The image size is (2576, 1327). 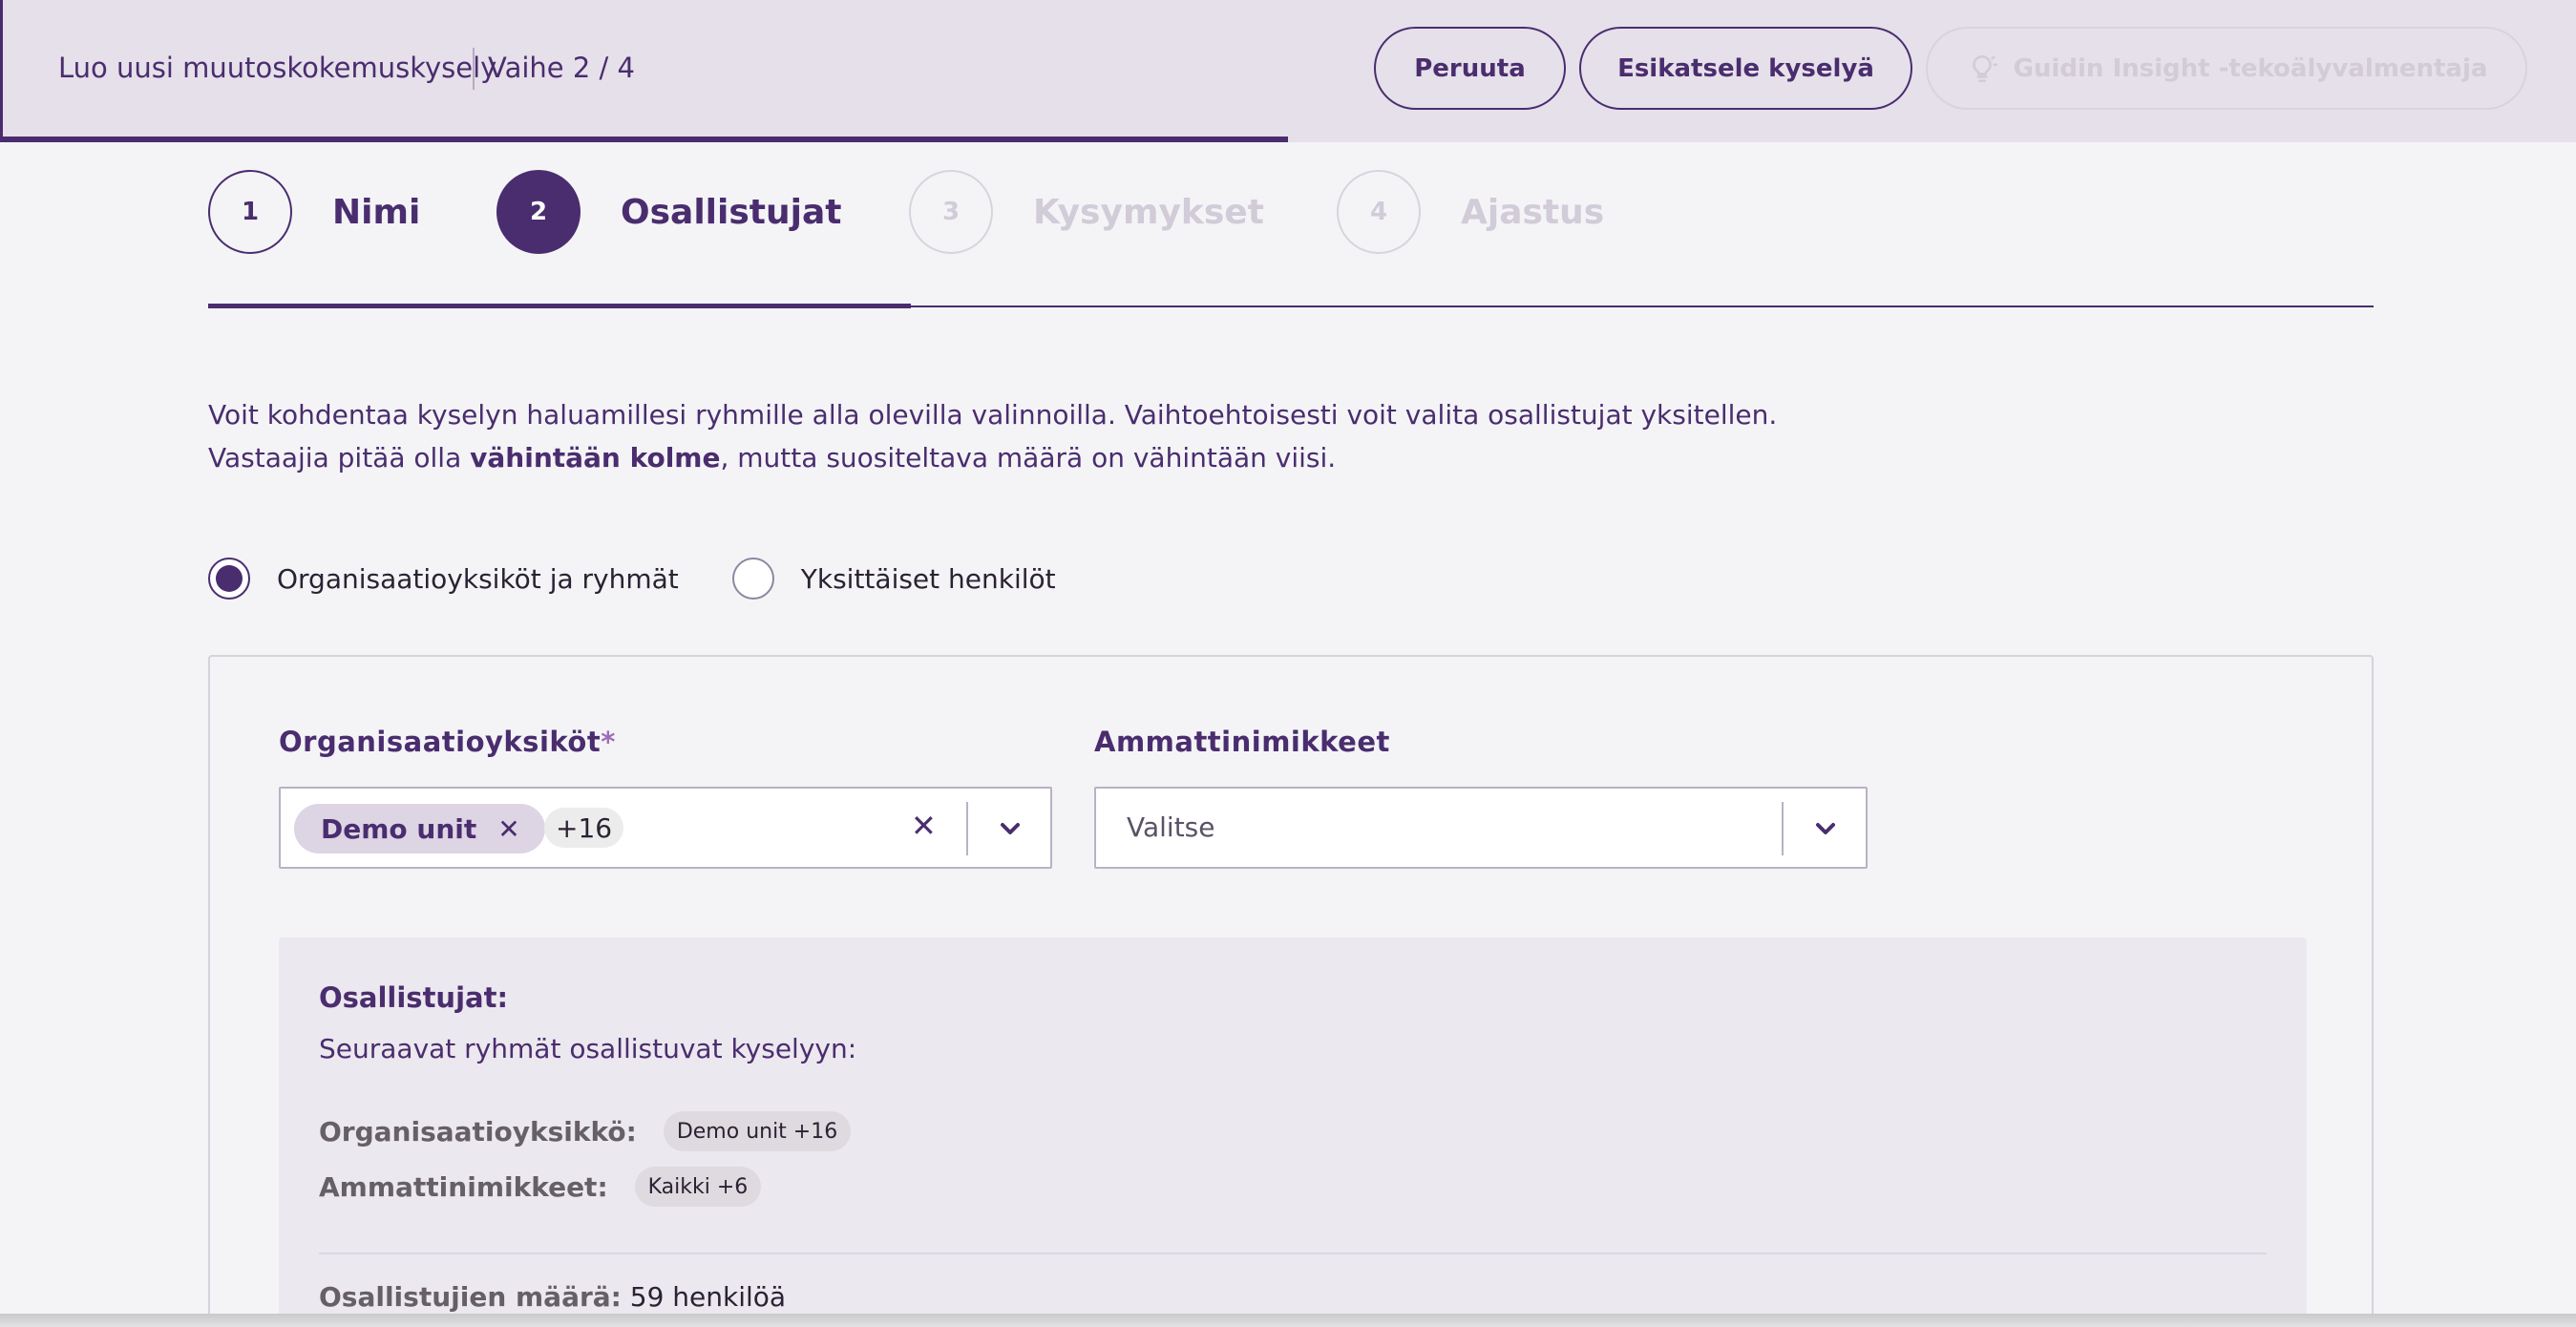 I want to click on step-ajastus: 4 Ajastus, so click(x=1470, y=212).